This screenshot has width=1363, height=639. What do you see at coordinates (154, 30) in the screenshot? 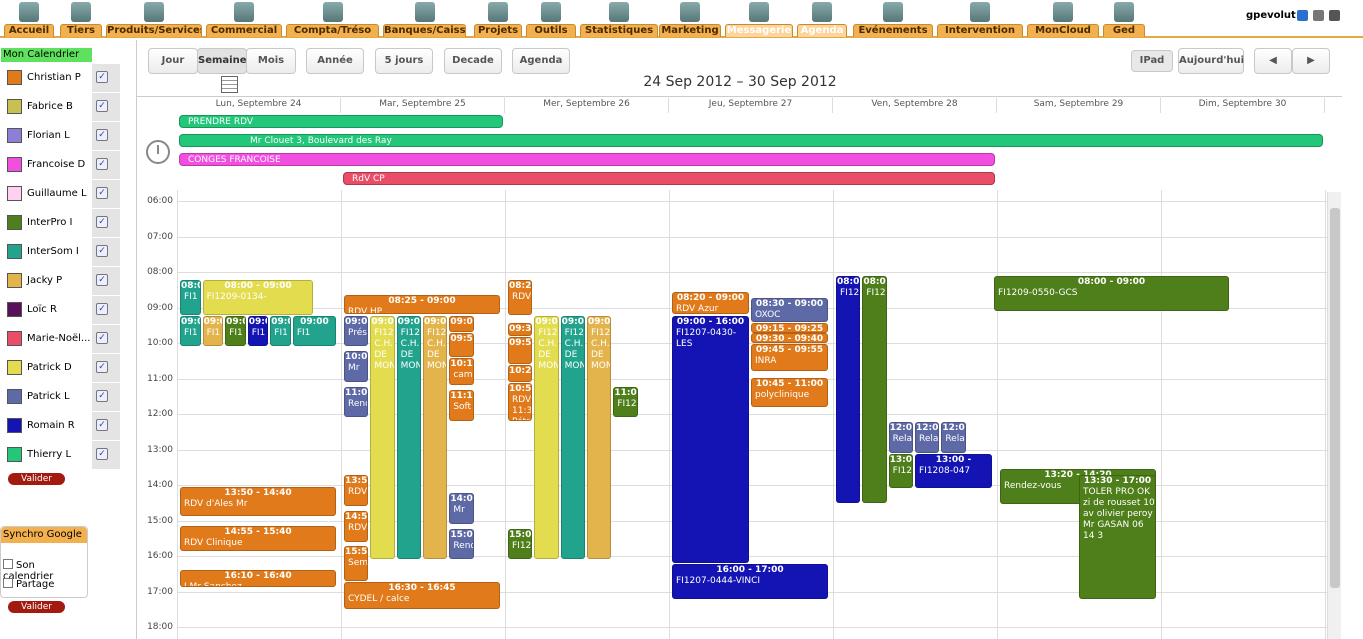
I see `tab-produitsservices: Produits/Services` at bounding box center [154, 30].